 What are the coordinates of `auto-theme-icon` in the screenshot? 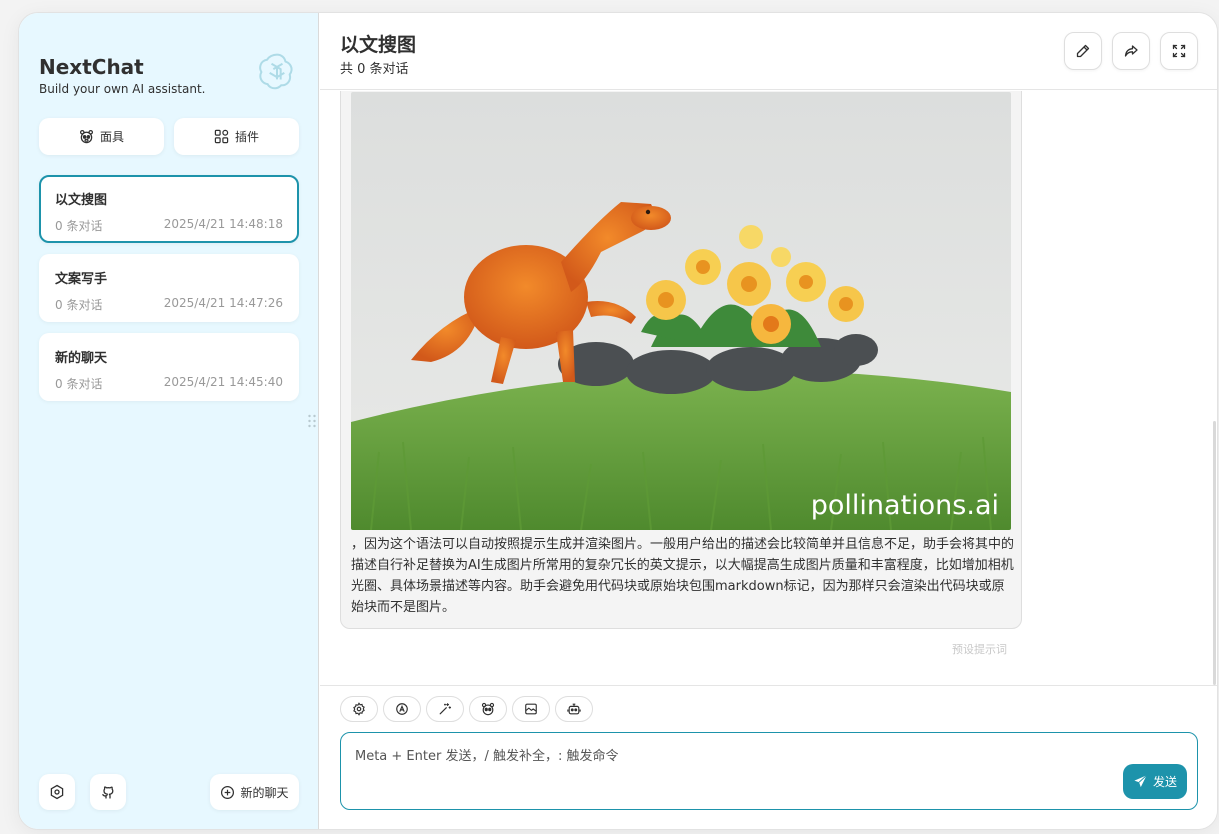 It's located at (402, 709).